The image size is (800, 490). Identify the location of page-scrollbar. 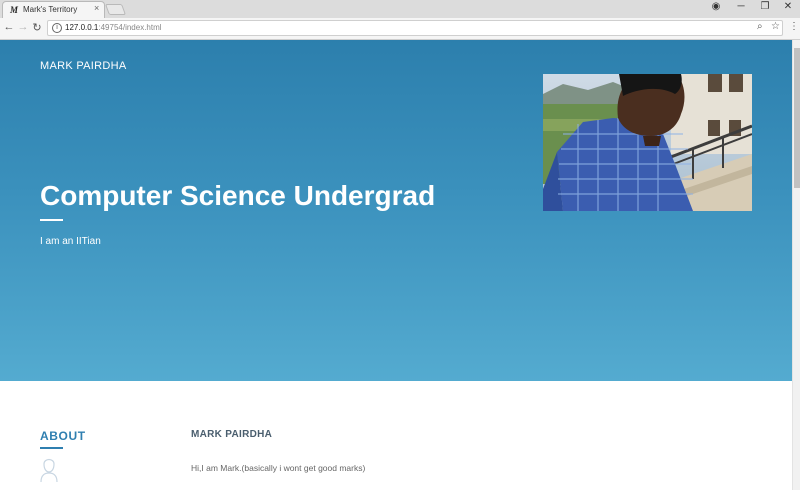
(796, 265).